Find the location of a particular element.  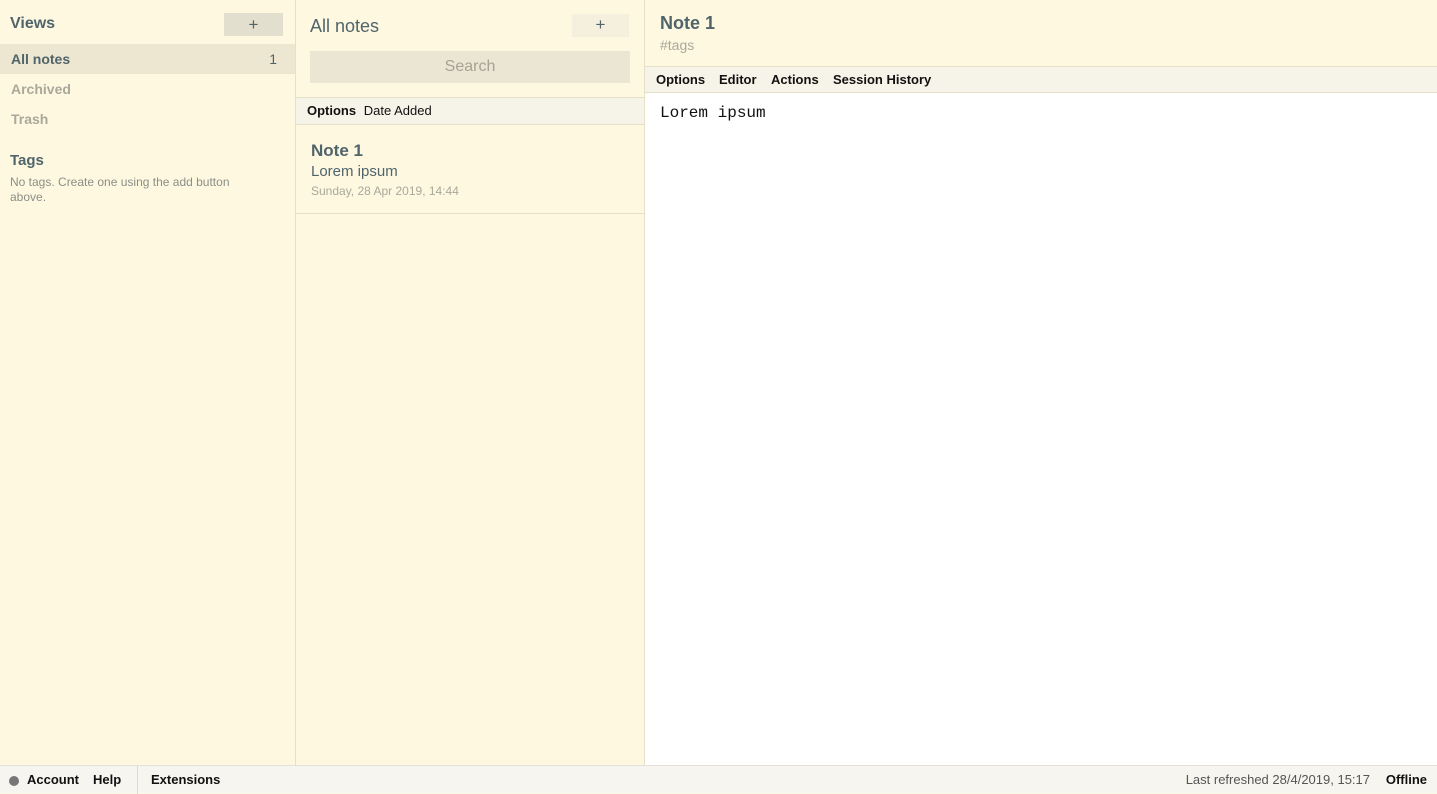

view-all-notes: All notes 1 is located at coordinates (147, 59).